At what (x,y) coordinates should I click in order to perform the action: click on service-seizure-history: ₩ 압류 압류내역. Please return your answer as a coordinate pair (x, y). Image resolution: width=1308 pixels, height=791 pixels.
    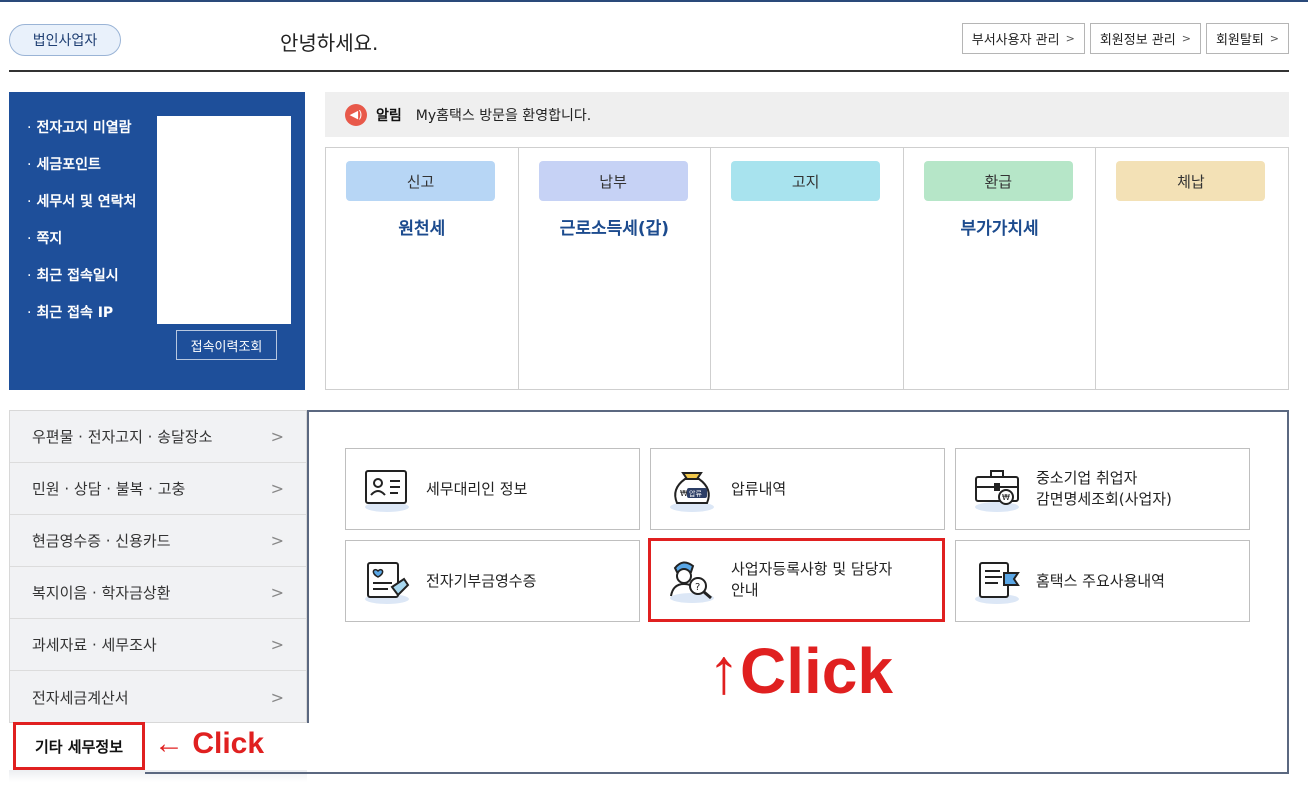
    Looking at the image, I should click on (797, 489).